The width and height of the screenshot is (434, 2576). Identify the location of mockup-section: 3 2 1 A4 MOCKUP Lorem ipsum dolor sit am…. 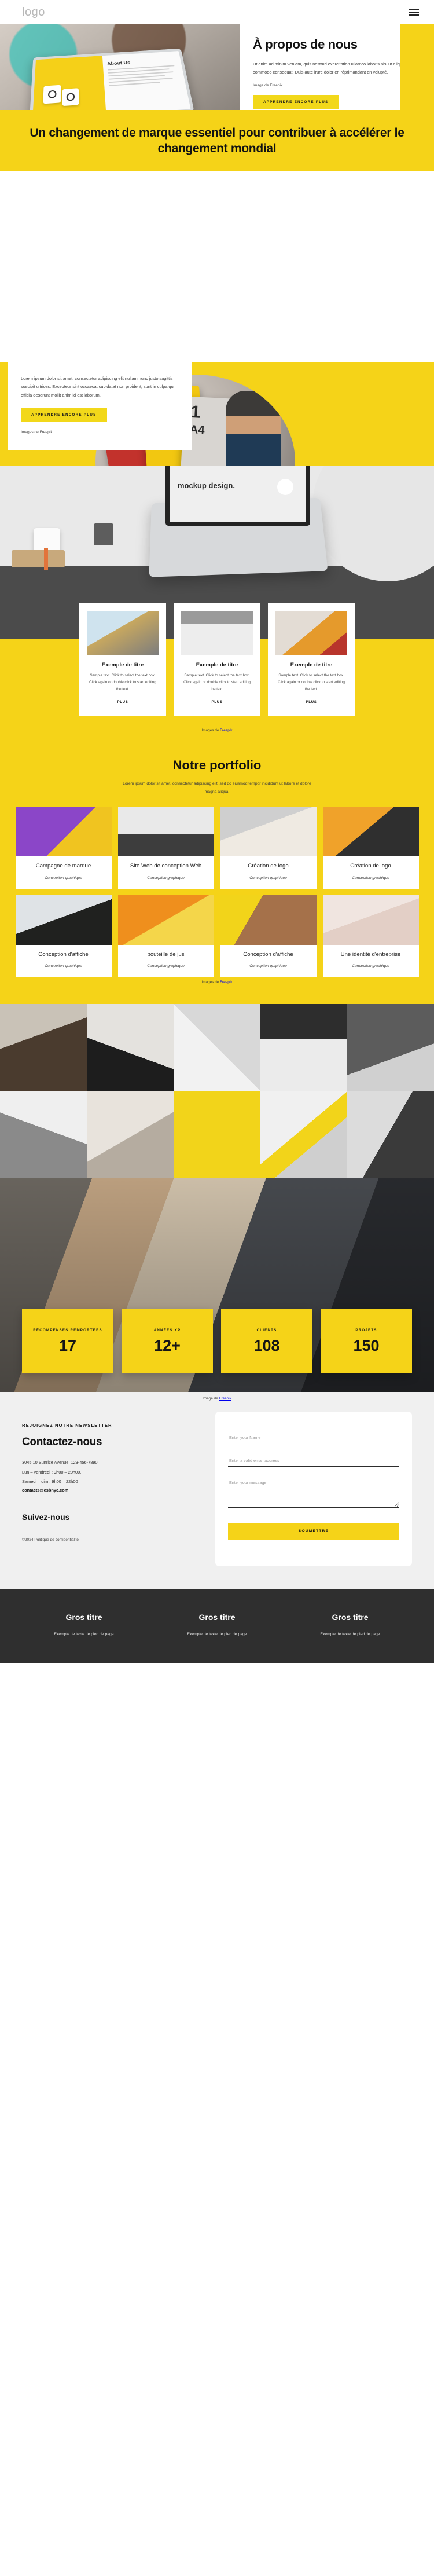
(217, 471).